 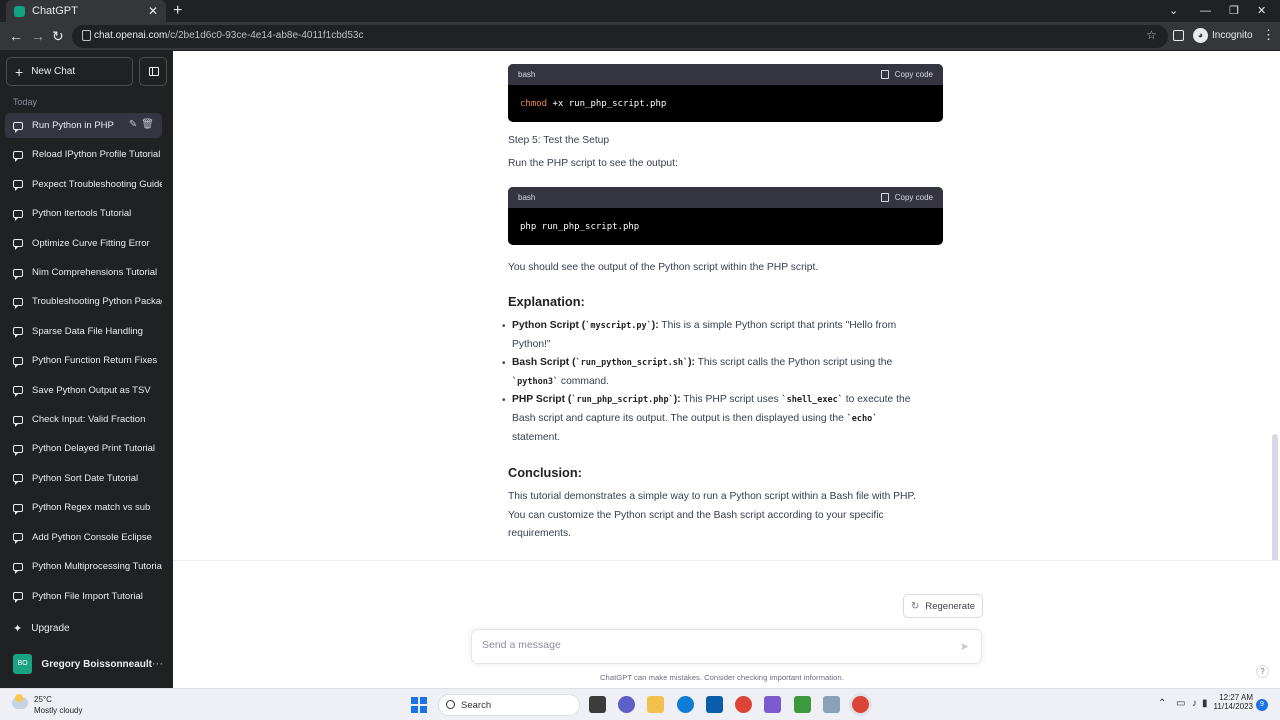 What do you see at coordinates (1205, 11) in the screenshot?
I see `minimize-icon: —` at bounding box center [1205, 11].